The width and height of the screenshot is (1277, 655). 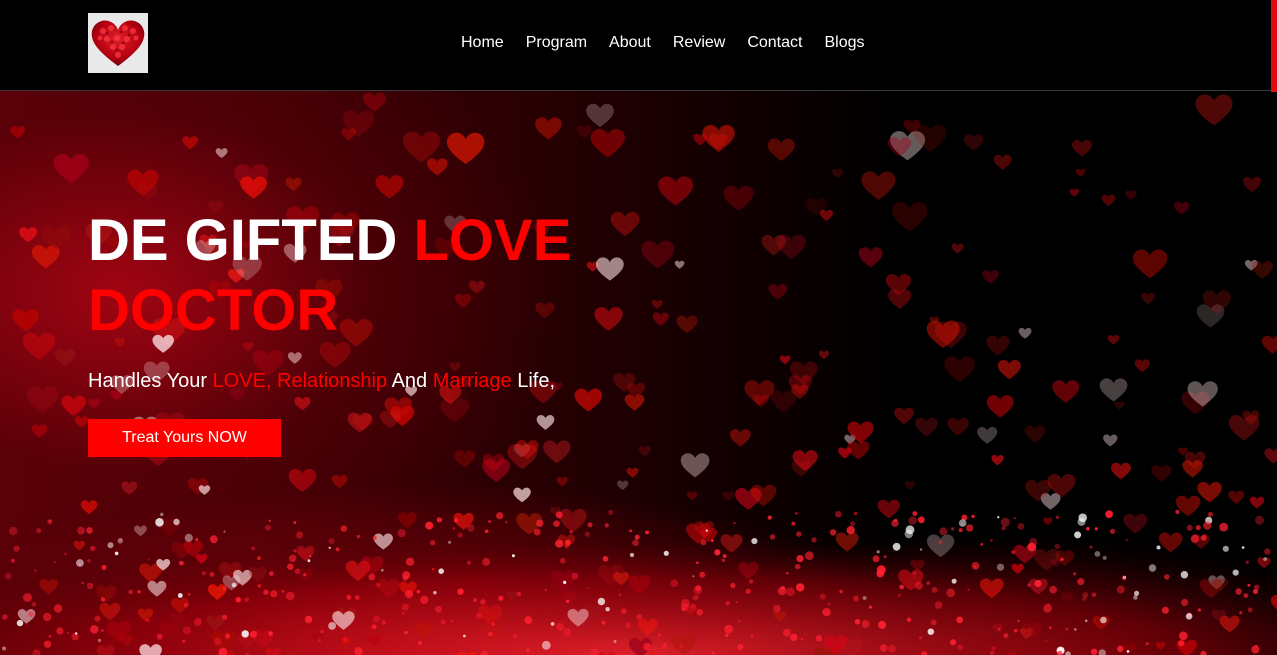 I want to click on nav-contact: Contact, so click(x=774, y=43).